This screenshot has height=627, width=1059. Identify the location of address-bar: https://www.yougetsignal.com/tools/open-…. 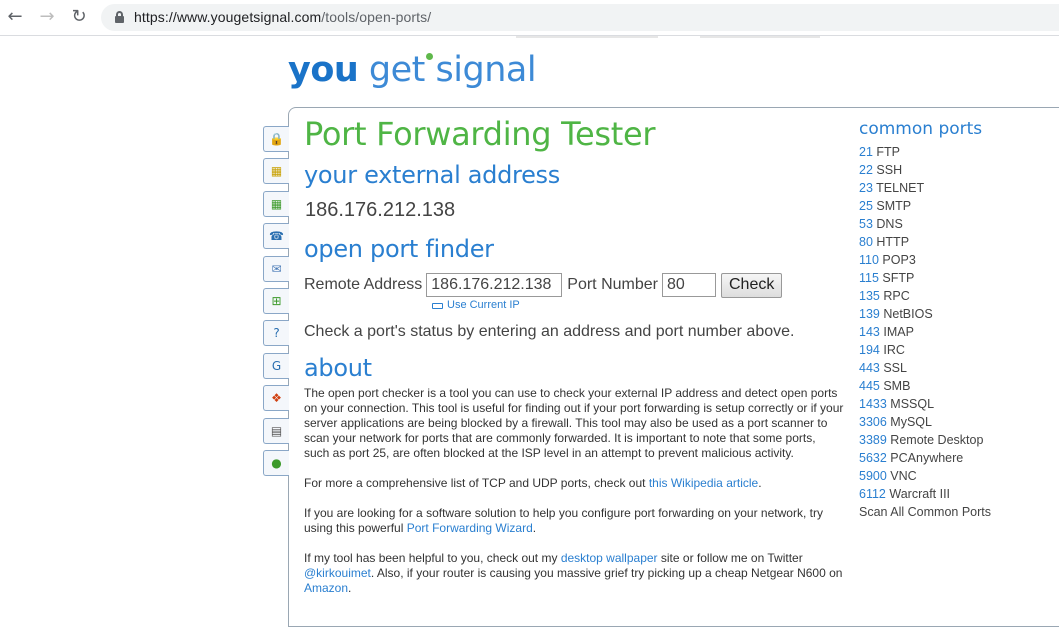
(580, 17).